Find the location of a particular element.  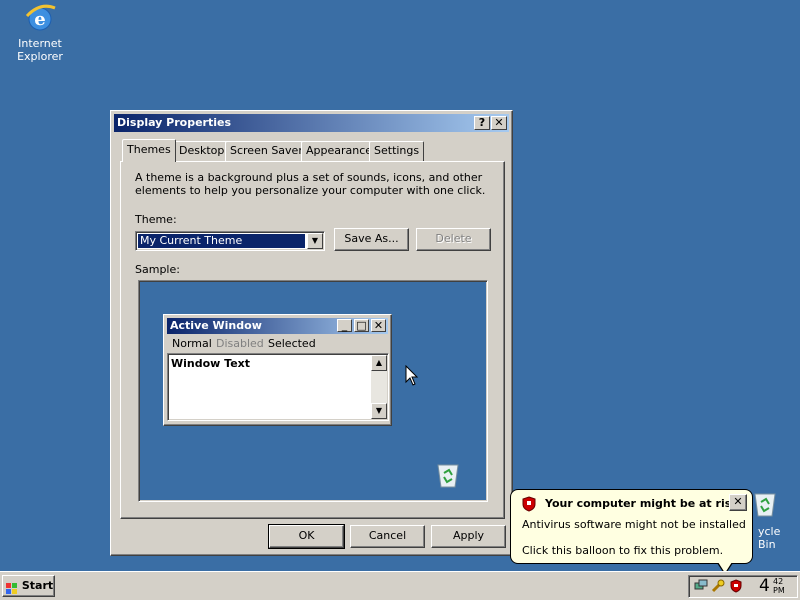

sample-window-title: Active Window is located at coordinates (216, 325).